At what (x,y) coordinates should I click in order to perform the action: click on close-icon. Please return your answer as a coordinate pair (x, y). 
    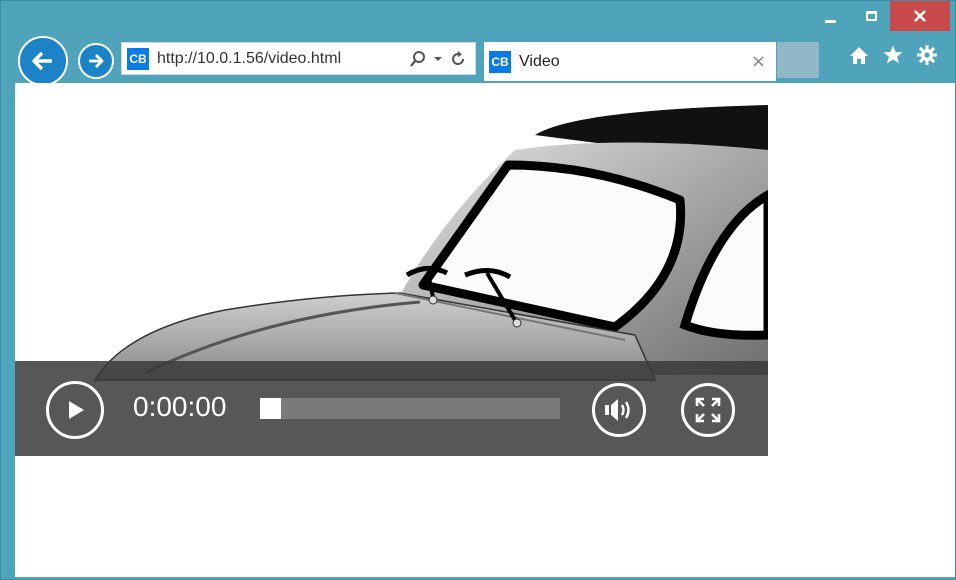
    Looking at the image, I should click on (920, 16).